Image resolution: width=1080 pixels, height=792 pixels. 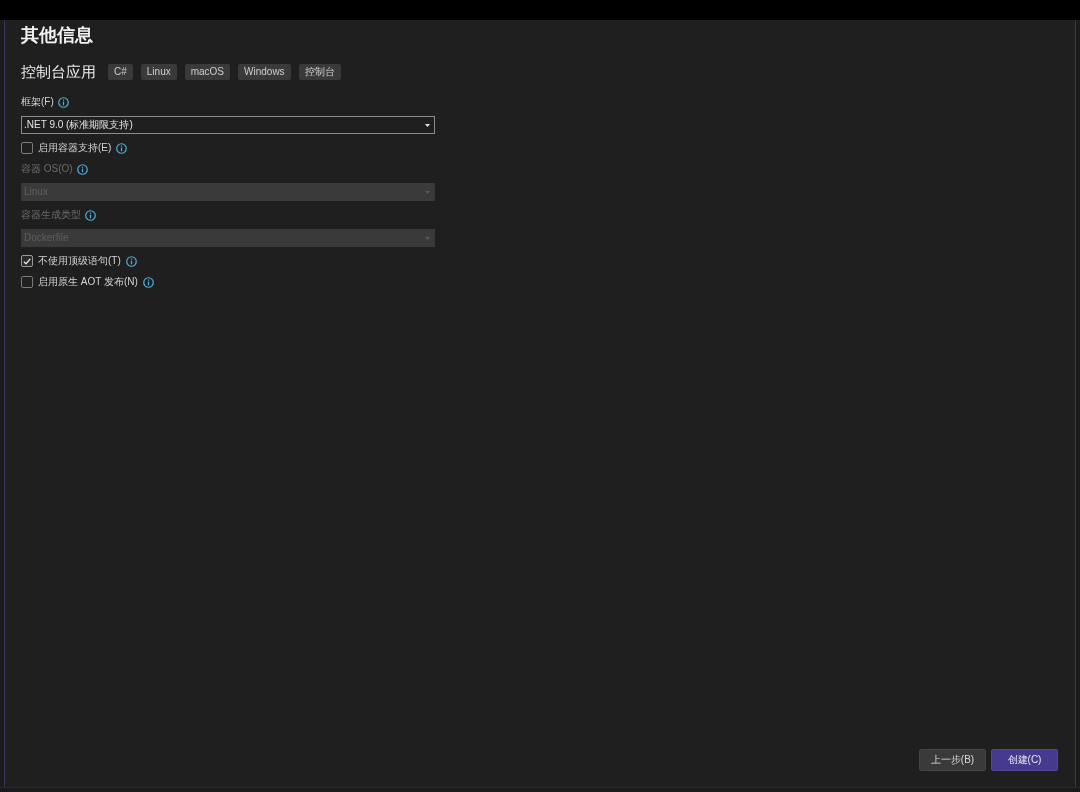 I want to click on tag: 控制台, so click(x=319, y=72).